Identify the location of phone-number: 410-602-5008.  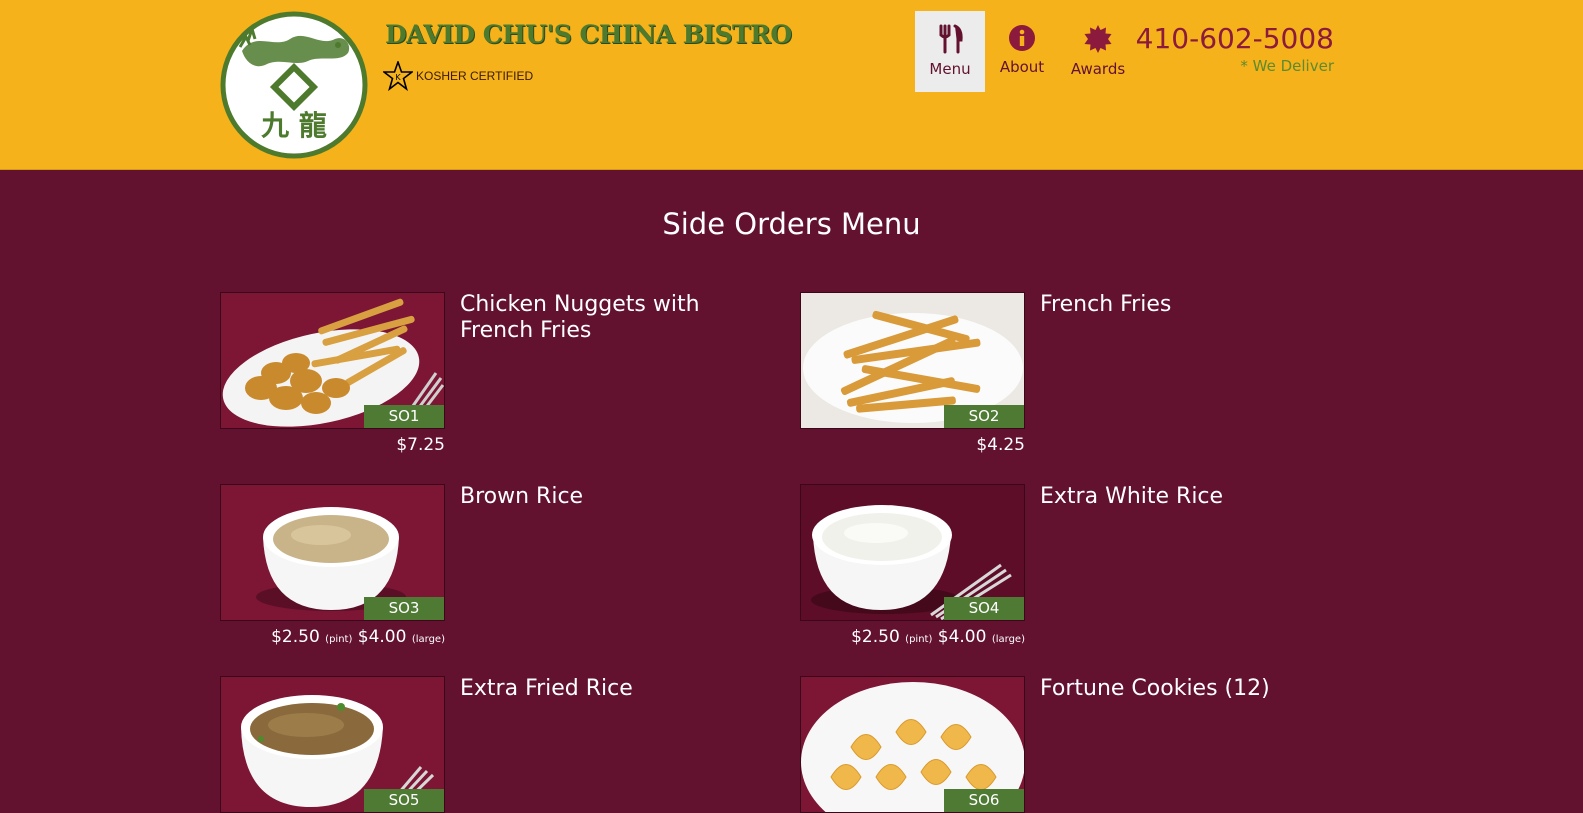
(1235, 38).